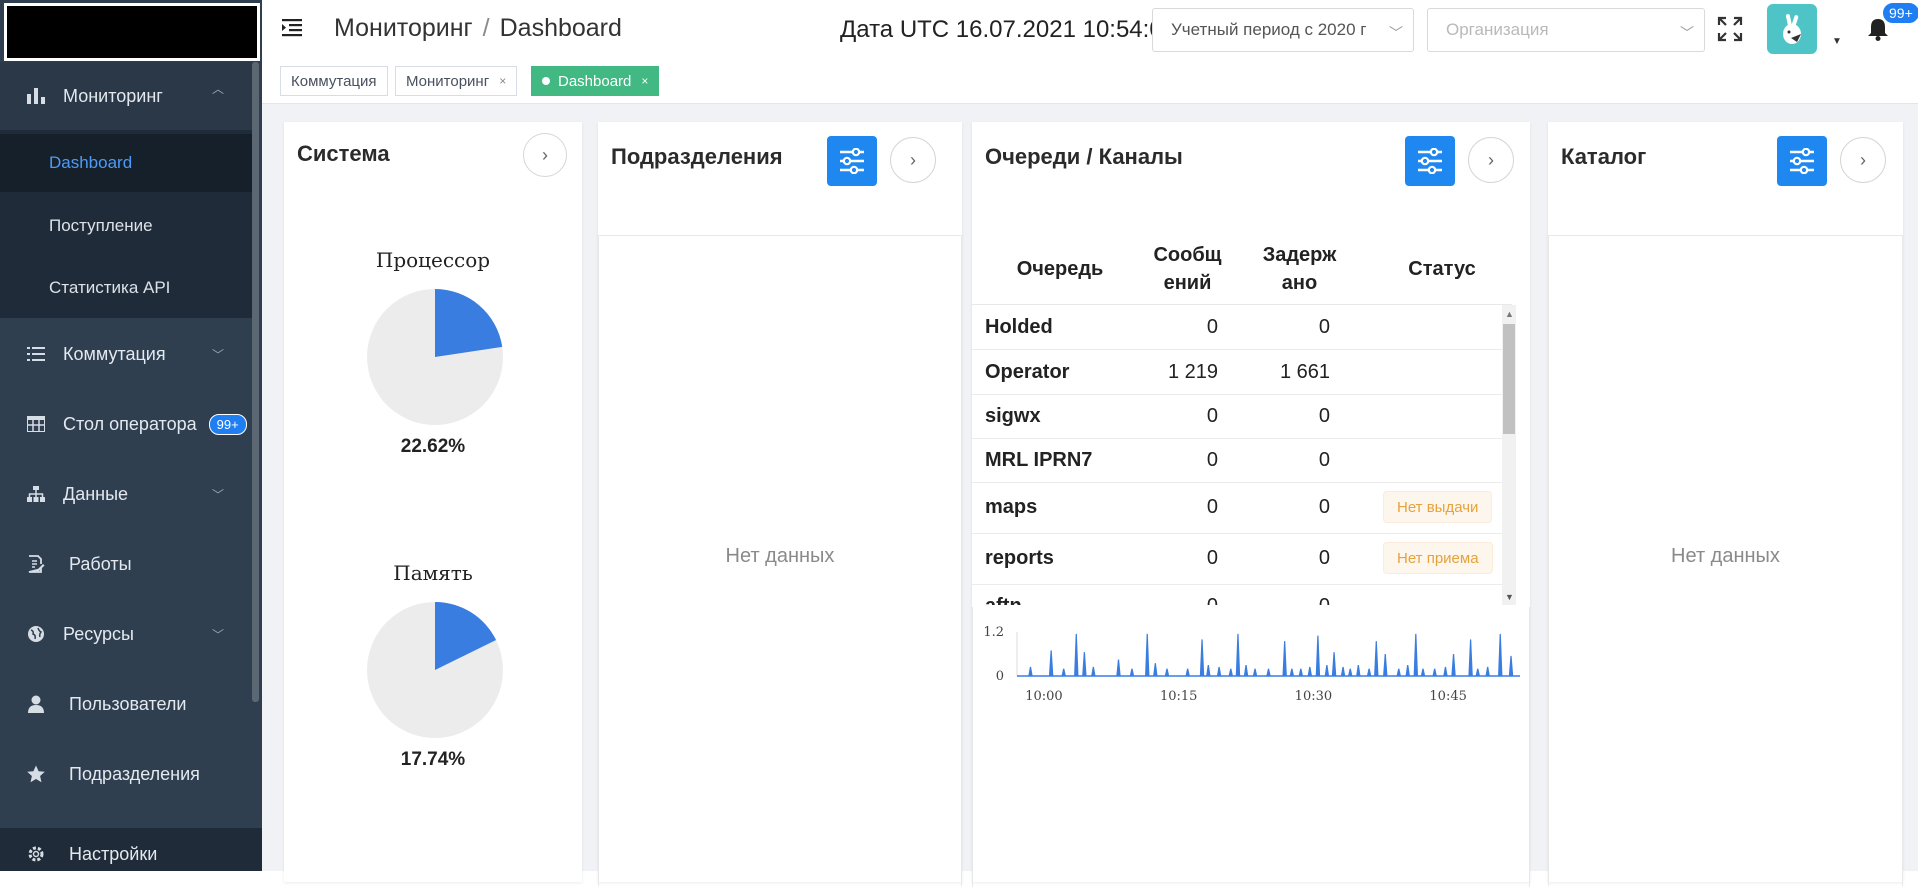 This screenshot has height=887, width=1918. What do you see at coordinates (110, 287) in the screenshot?
I see `submenu-label: Статистика API` at bounding box center [110, 287].